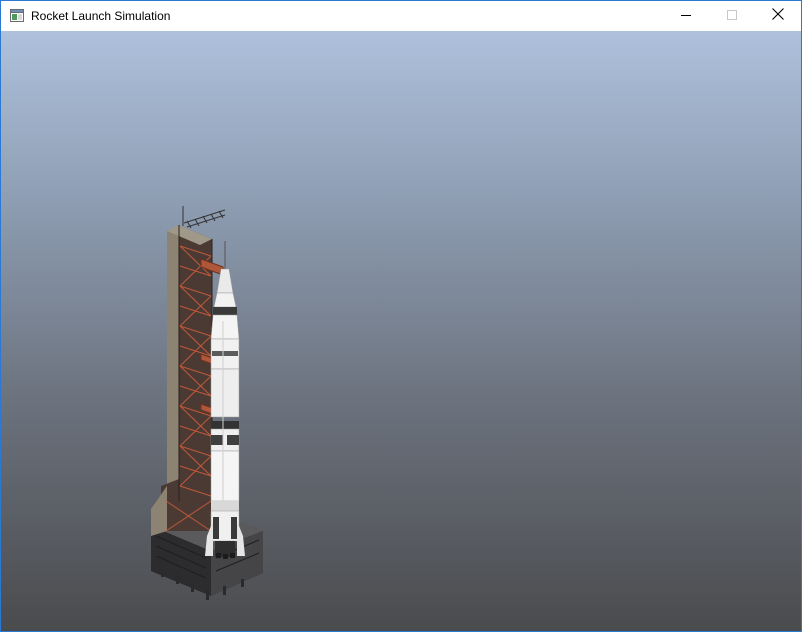 This screenshot has width=802, height=632. Describe the element at coordinates (17, 15) in the screenshot. I see `app-window-icon` at that location.